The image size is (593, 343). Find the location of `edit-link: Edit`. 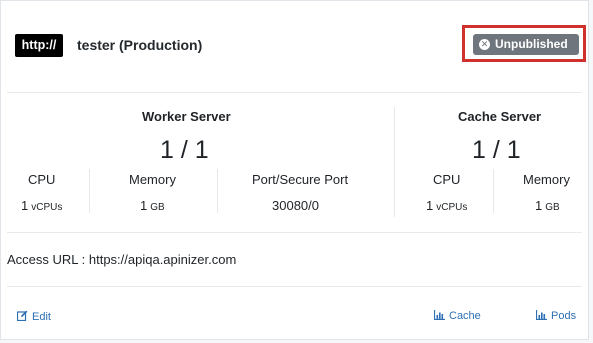

edit-link: Edit is located at coordinates (33, 317).